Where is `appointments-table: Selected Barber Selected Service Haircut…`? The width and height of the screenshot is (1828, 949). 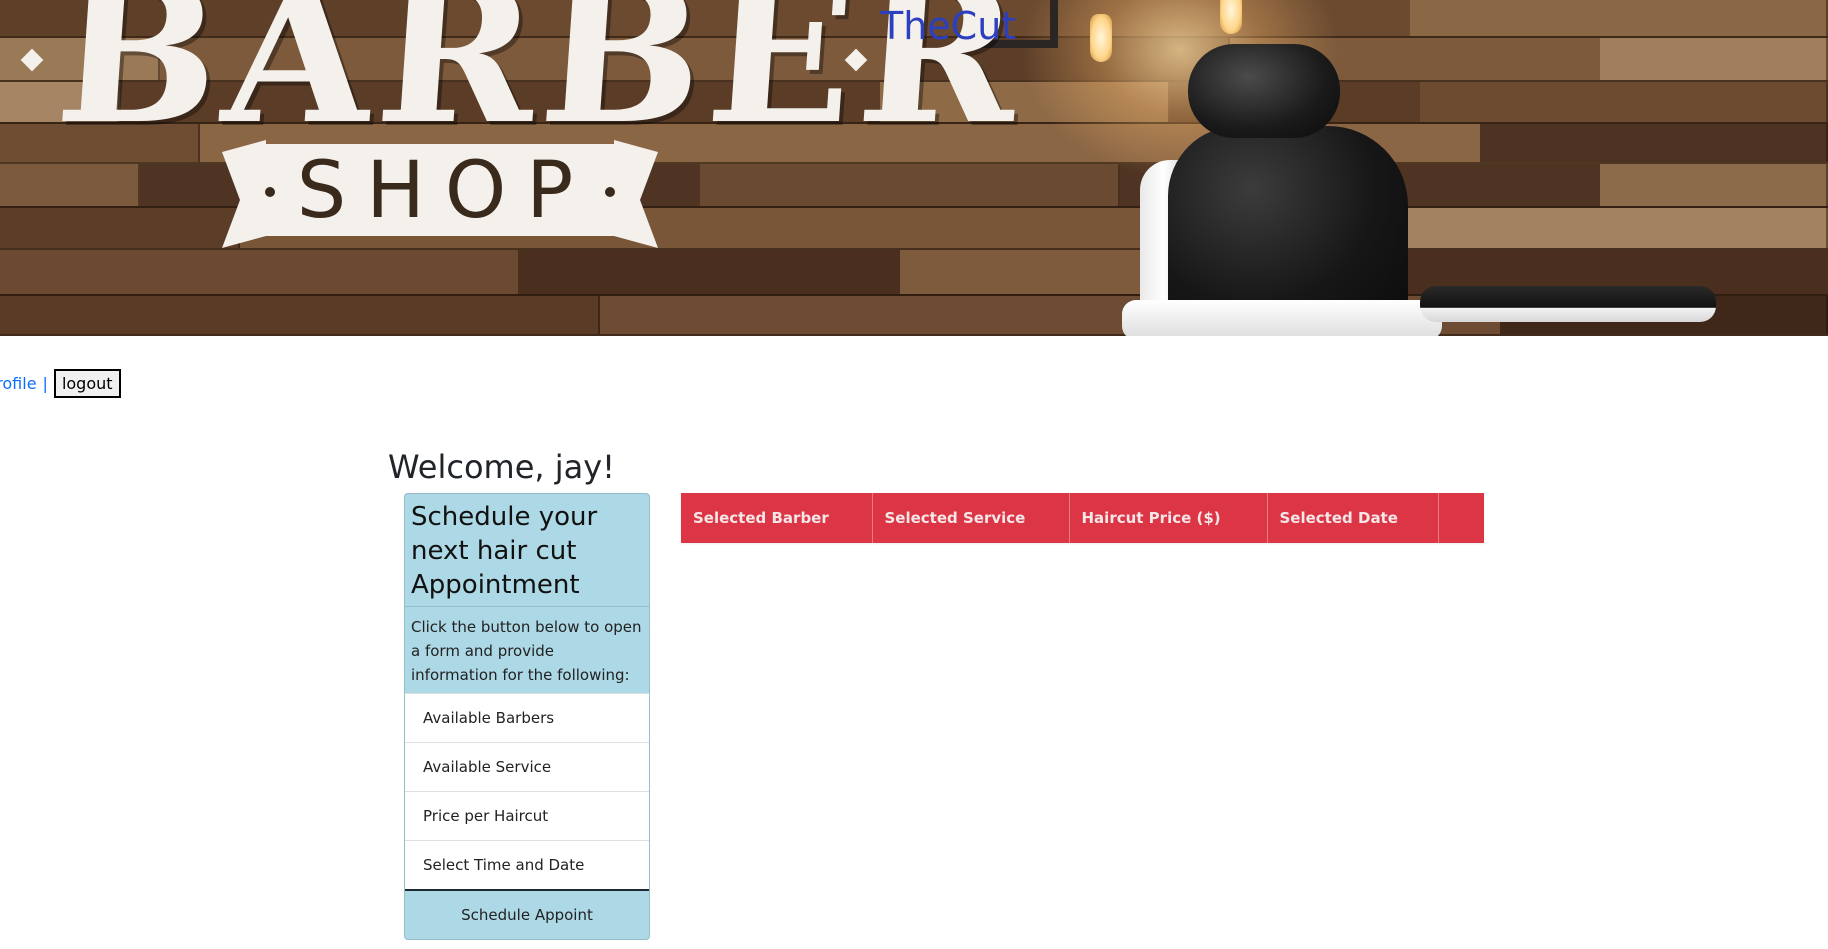 appointments-table: Selected Barber Selected Service Haircut… is located at coordinates (1082, 518).